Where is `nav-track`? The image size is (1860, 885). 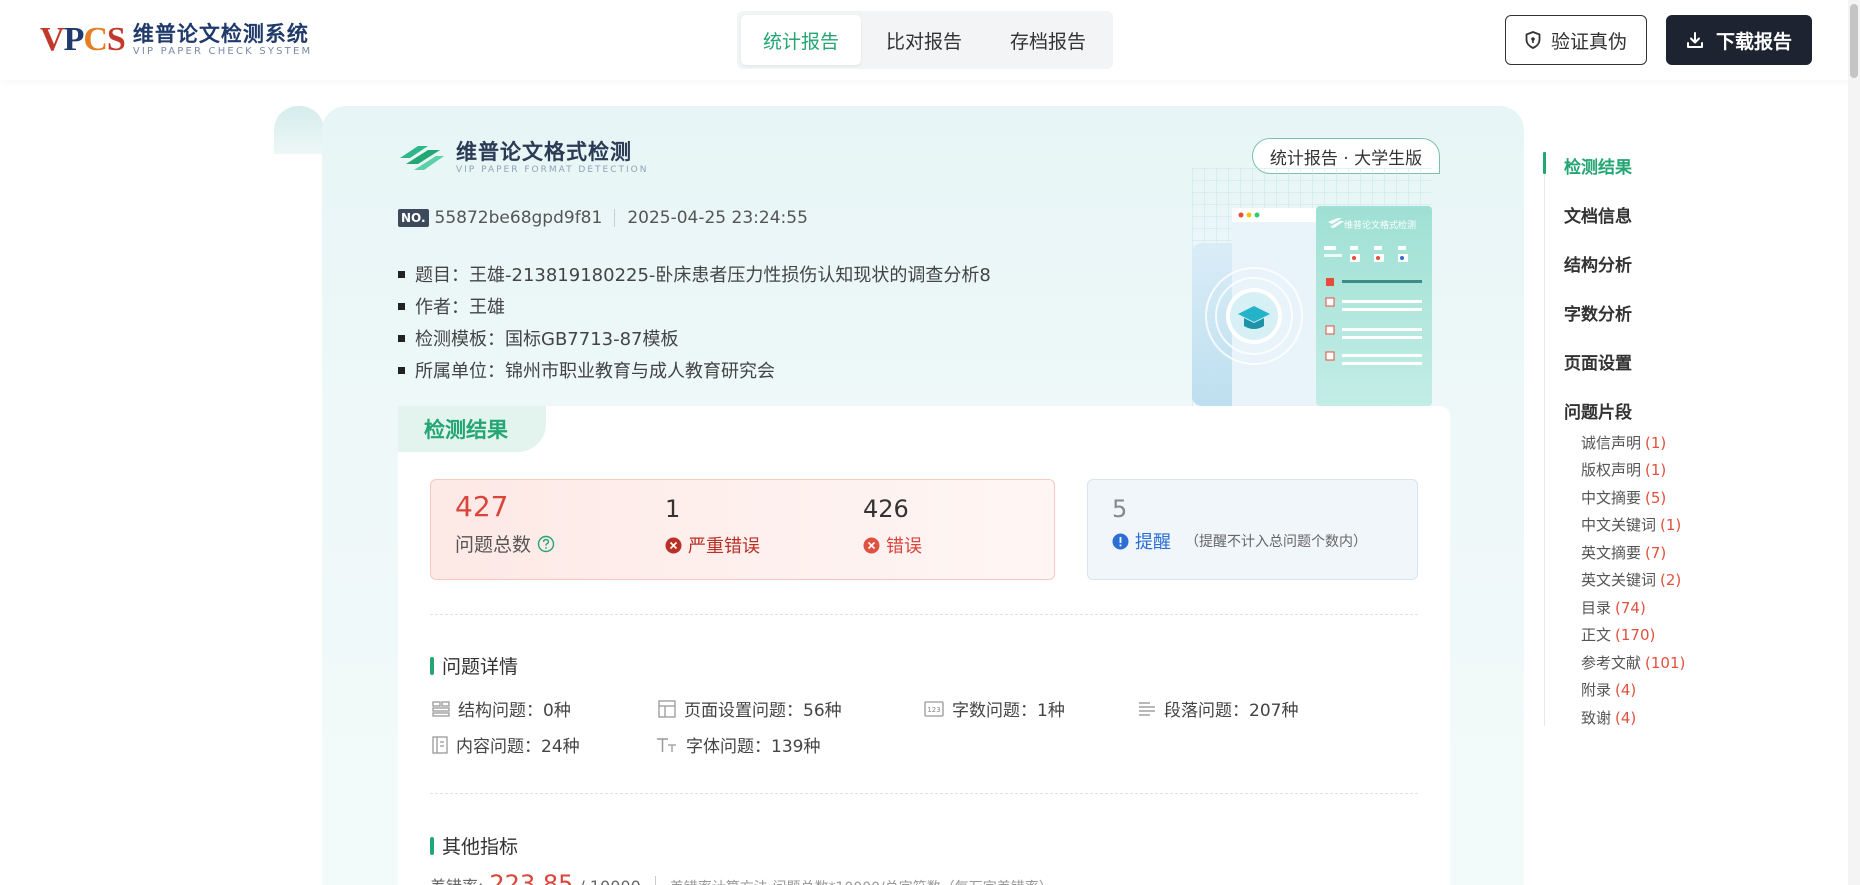 nav-track is located at coordinates (1544, 439).